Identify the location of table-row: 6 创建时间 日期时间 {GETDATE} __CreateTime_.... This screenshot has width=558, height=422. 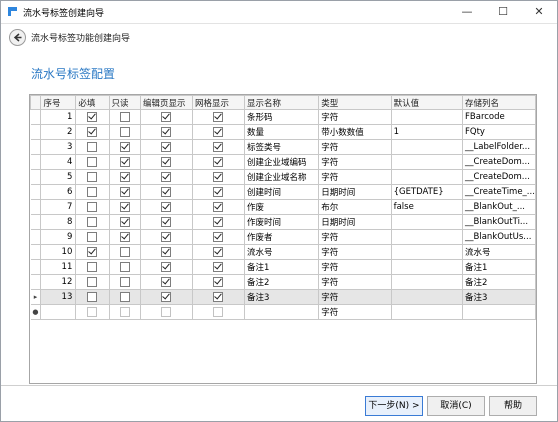
(283, 192).